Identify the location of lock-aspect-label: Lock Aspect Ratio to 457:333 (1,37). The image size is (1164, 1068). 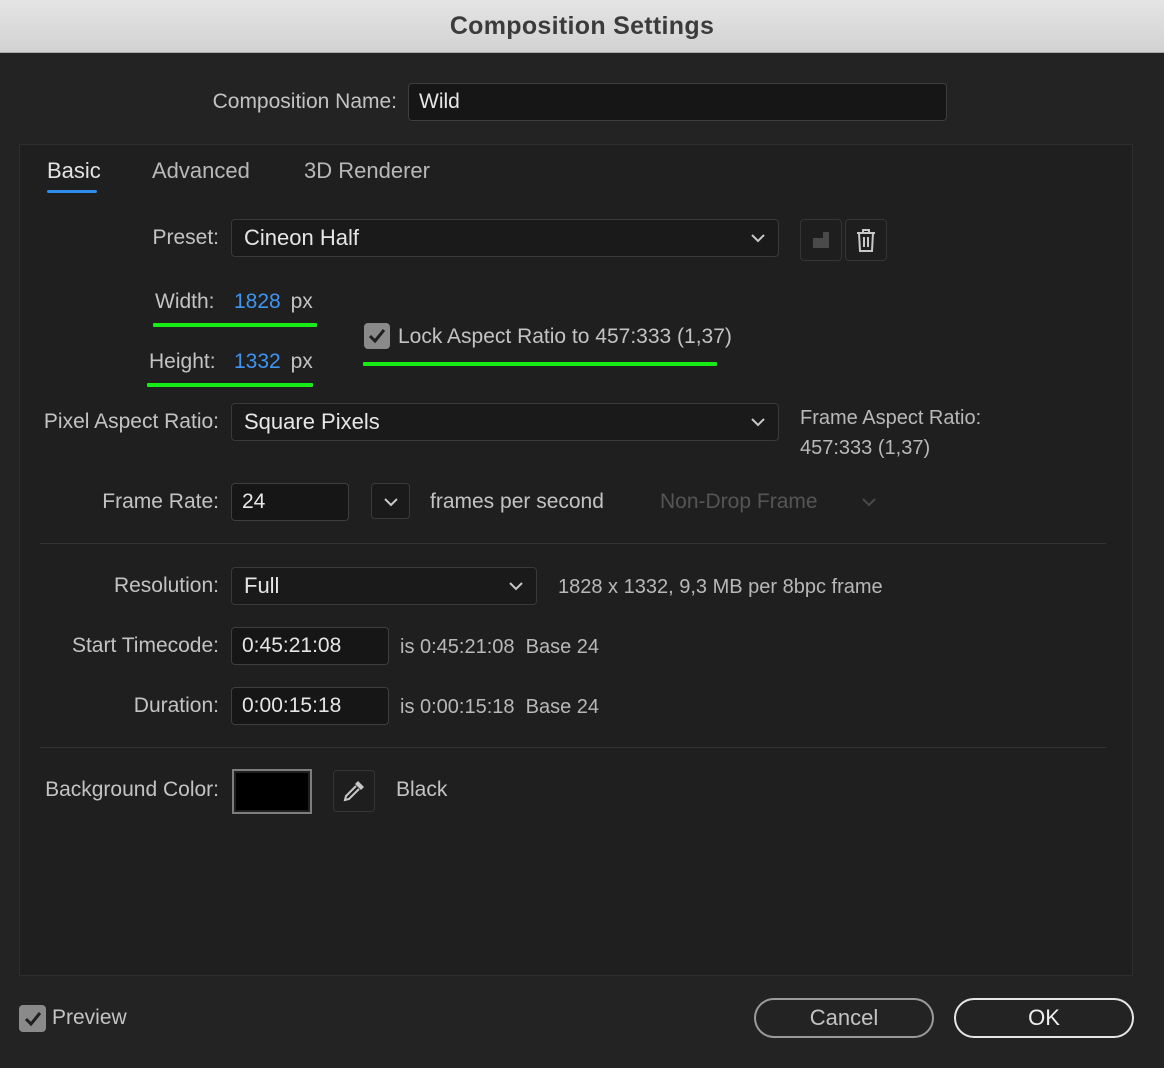
(565, 337).